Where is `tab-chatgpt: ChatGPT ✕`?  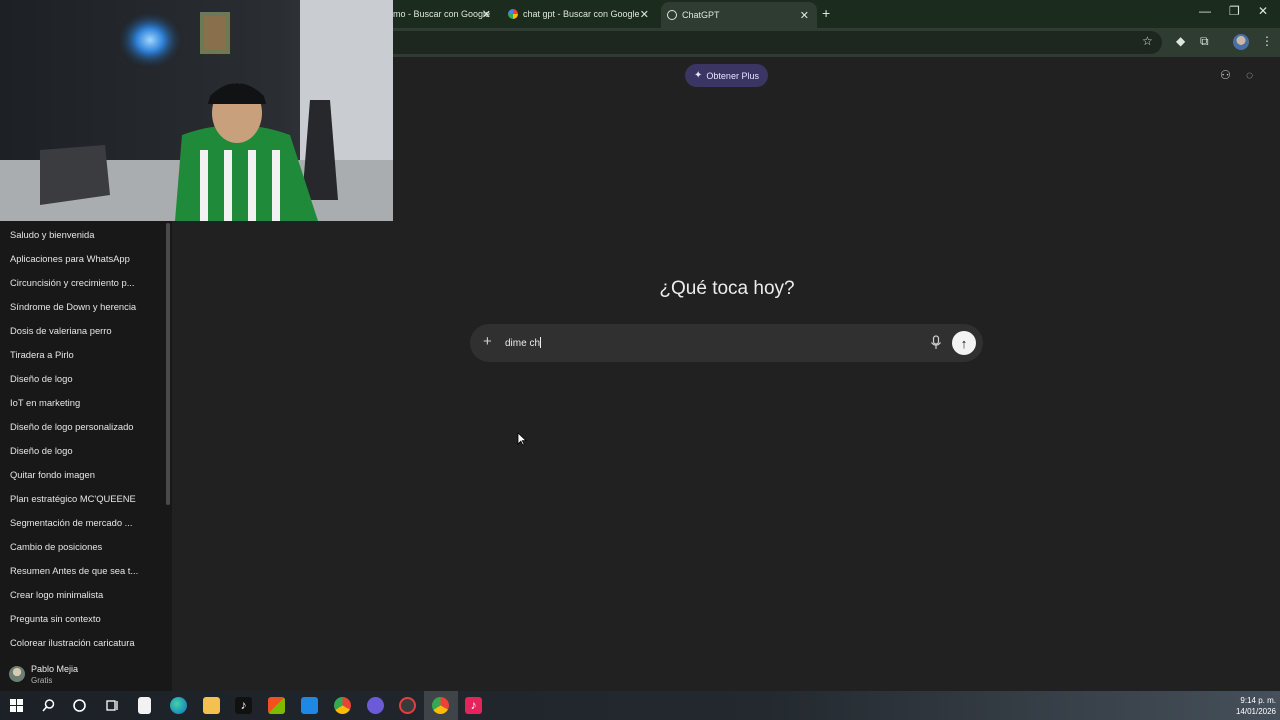 tab-chatgpt: ChatGPT ✕ is located at coordinates (739, 15).